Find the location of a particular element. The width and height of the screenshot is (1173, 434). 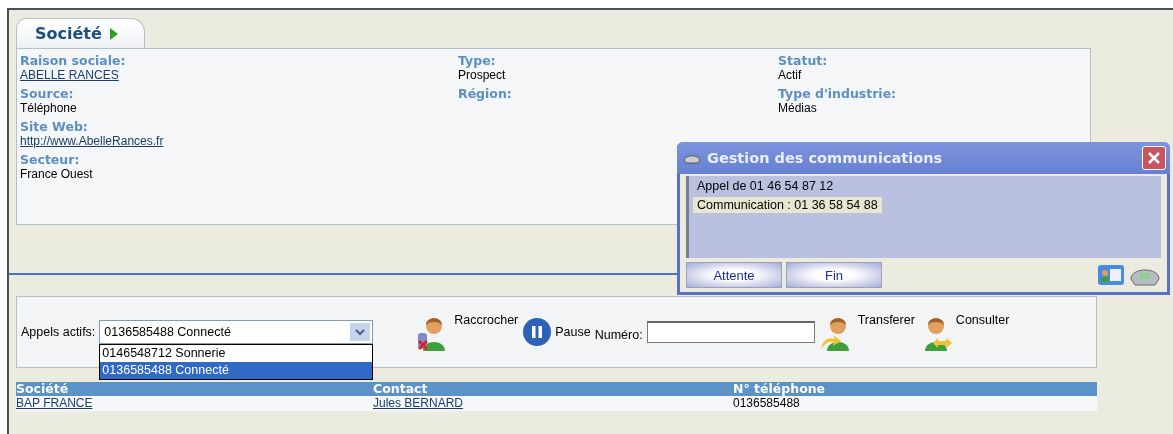

field-label: Source: is located at coordinates (47, 93).